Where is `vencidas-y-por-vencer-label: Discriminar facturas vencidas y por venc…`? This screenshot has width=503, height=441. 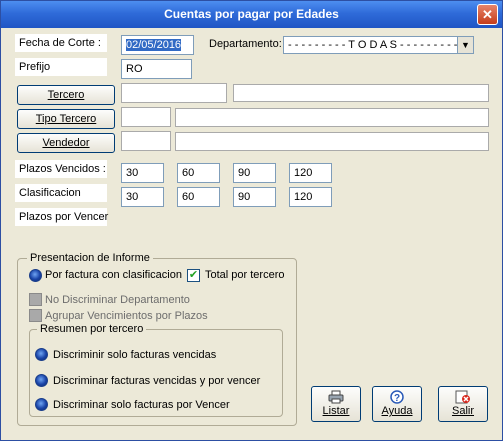
vencidas-y-por-vencer-label: Discriminar facturas vencidas y por venc… is located at coordinates (157, 381).